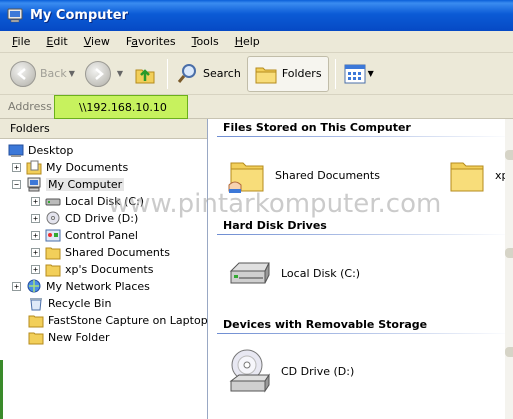 This screenshot has height=419, width=513. What do you see at coordinates (355, 73) in the screenshot?
I see `views-icon` at bounding box center [355, 73].